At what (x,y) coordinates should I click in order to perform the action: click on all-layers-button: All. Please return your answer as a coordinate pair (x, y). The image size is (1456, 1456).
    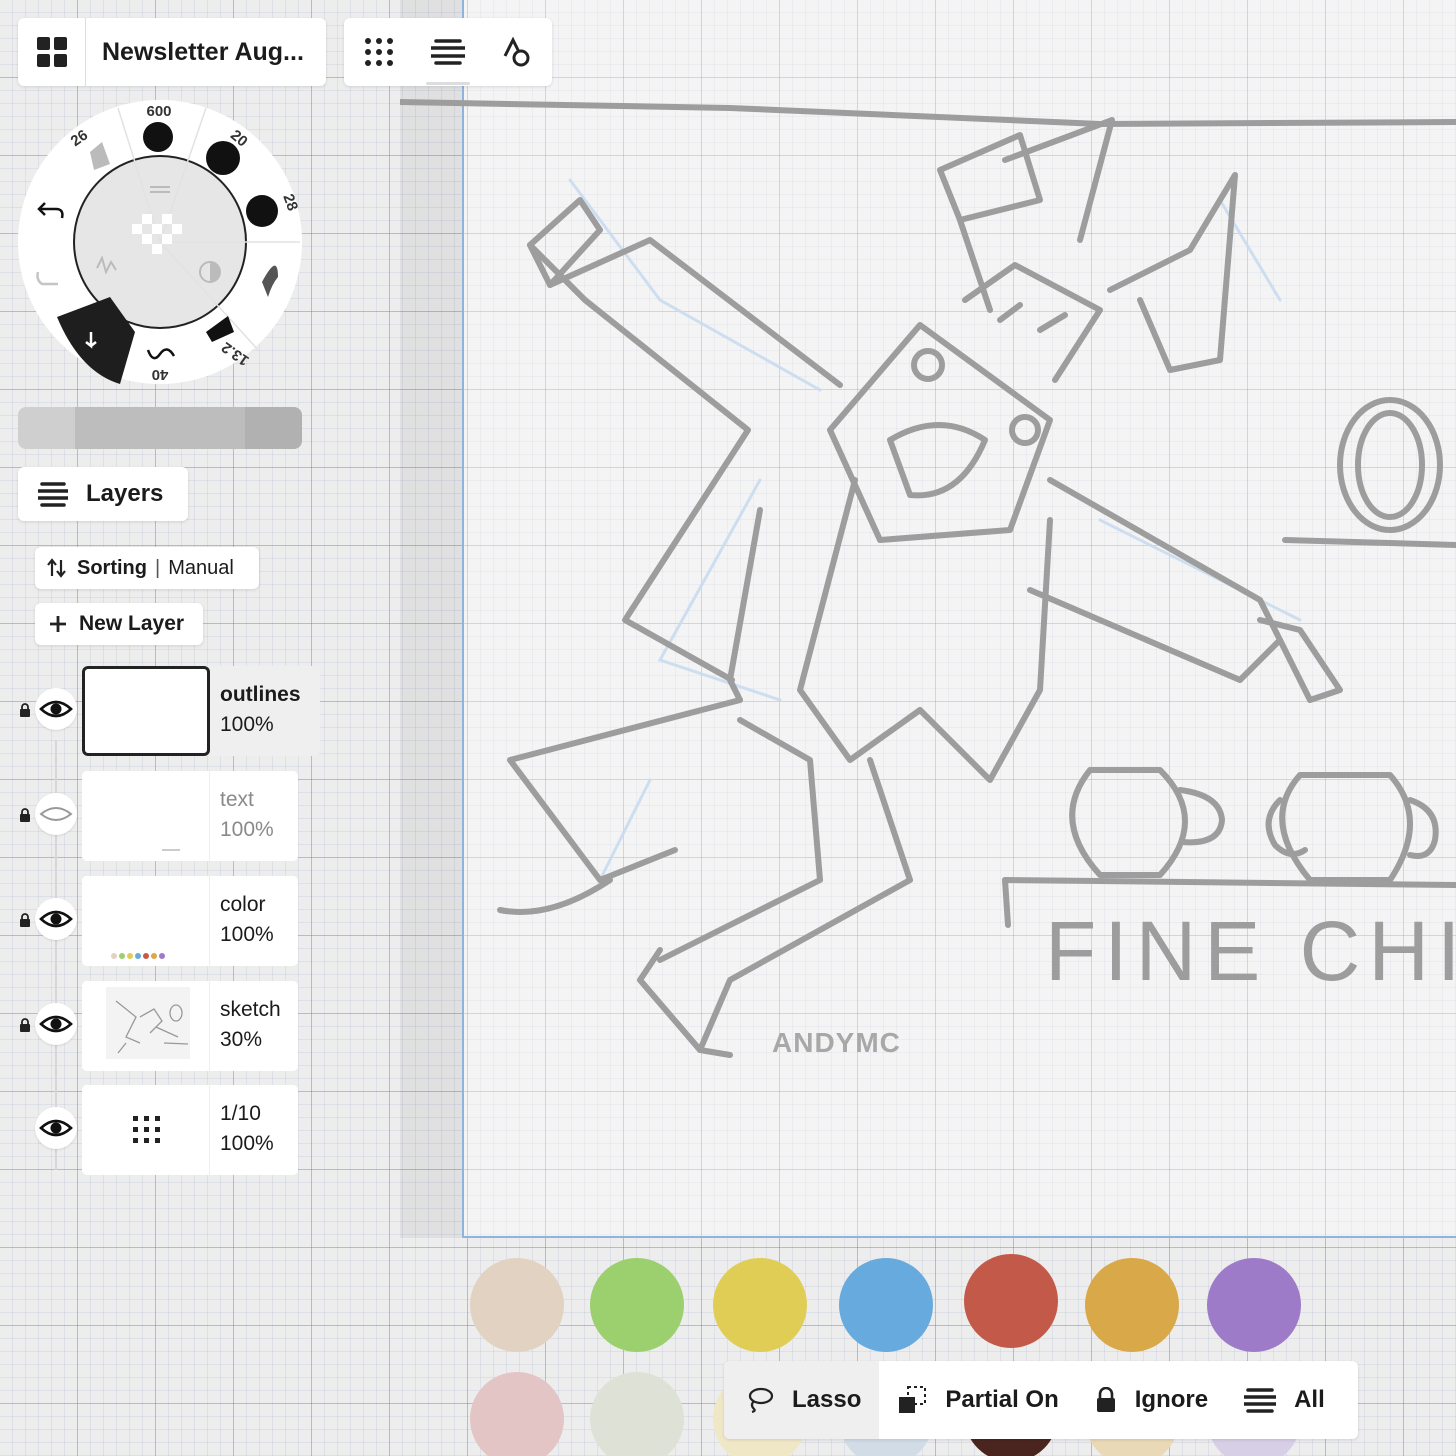
    Looking at the image, I should click on (1284, 1400).